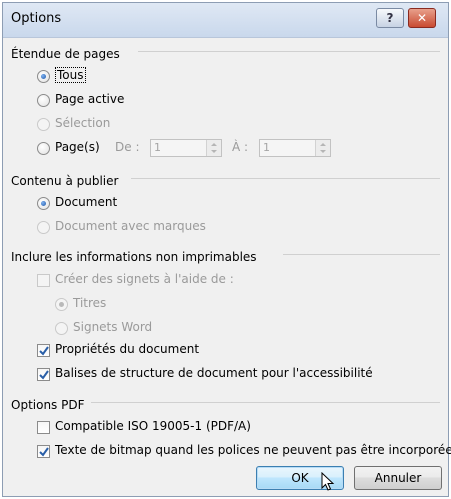 Image resolution: width=451 pixels, height=499 pixels. What do you see at coordinates (153, 426) in the screenshot?
I see `checkbox-iso-pdfa-label: Compatible ISO 19005-1 (PDF/A)` at bounding box center [153, 426].